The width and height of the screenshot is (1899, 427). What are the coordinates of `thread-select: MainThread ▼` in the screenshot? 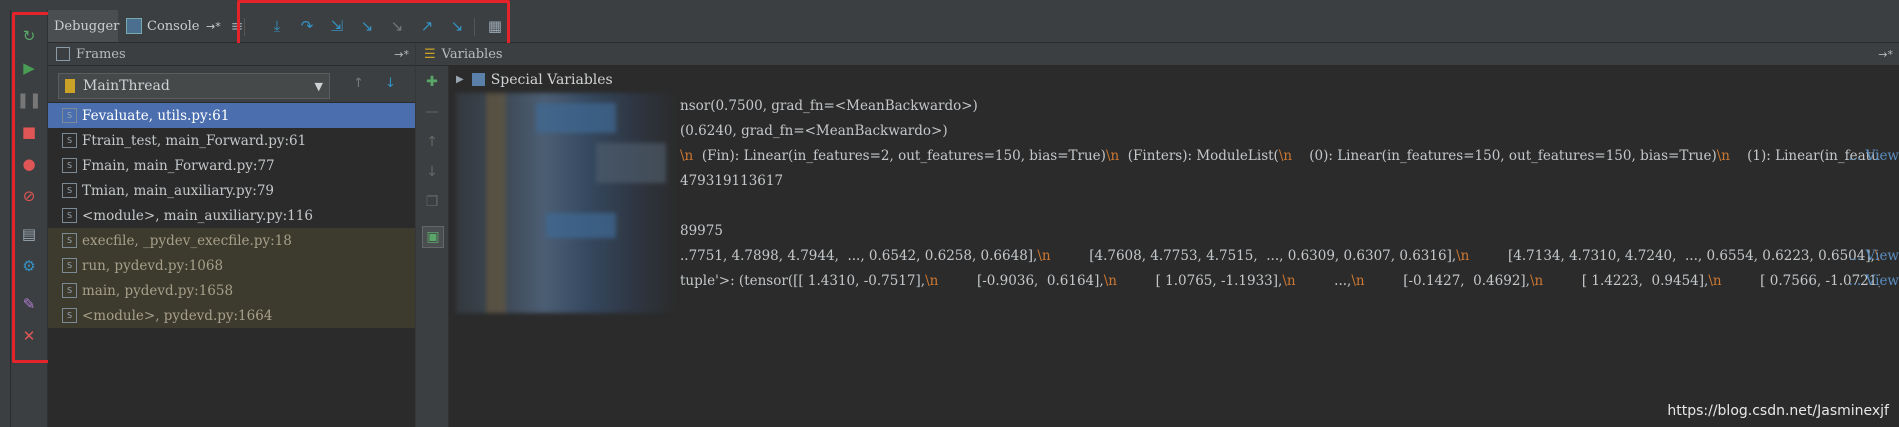 It's located at (194, 86).